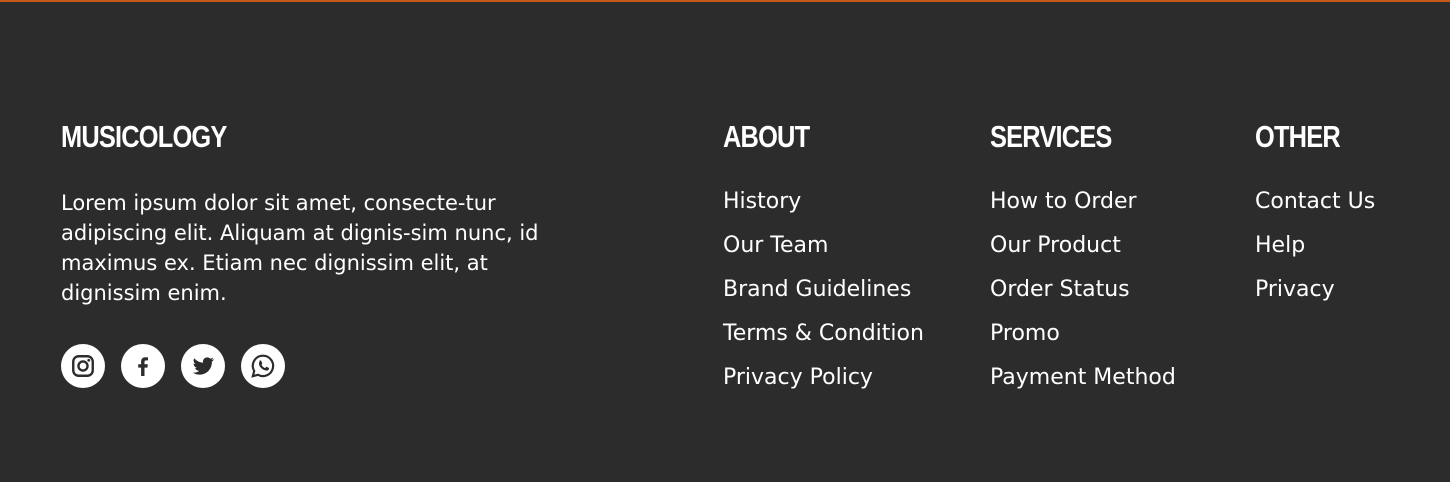  I want to click on services-link-promo: Promo, so click(1083, 341).